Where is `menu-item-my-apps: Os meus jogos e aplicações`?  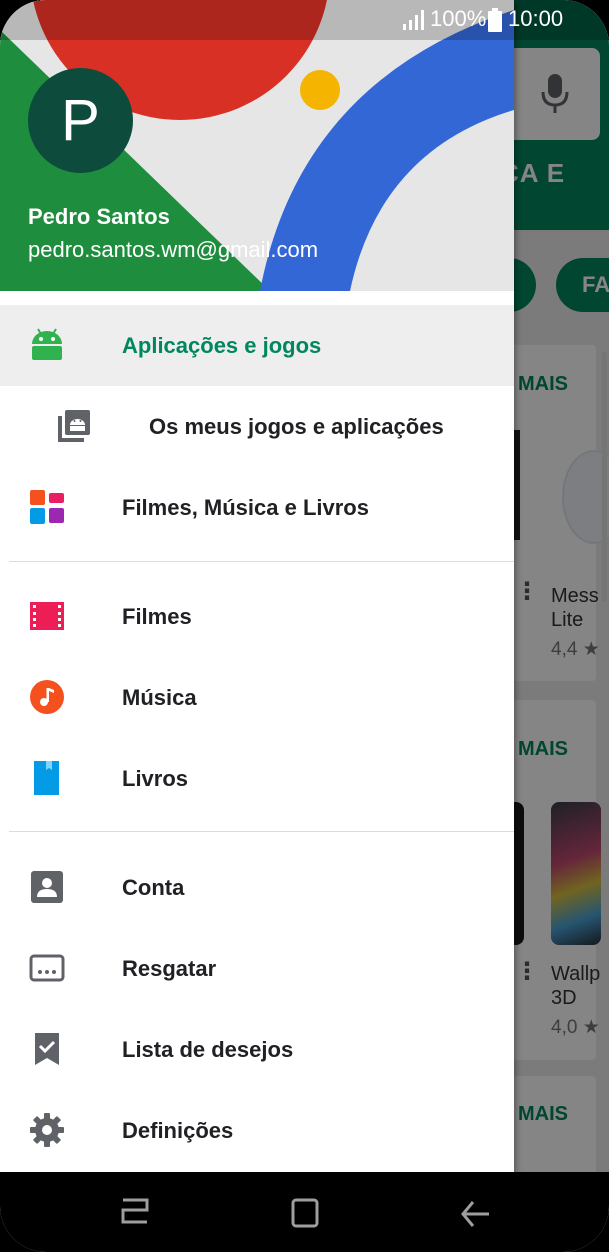
menu-item-my-apps: Os meus jogos e aplicações is located at coordinates (257, 426).